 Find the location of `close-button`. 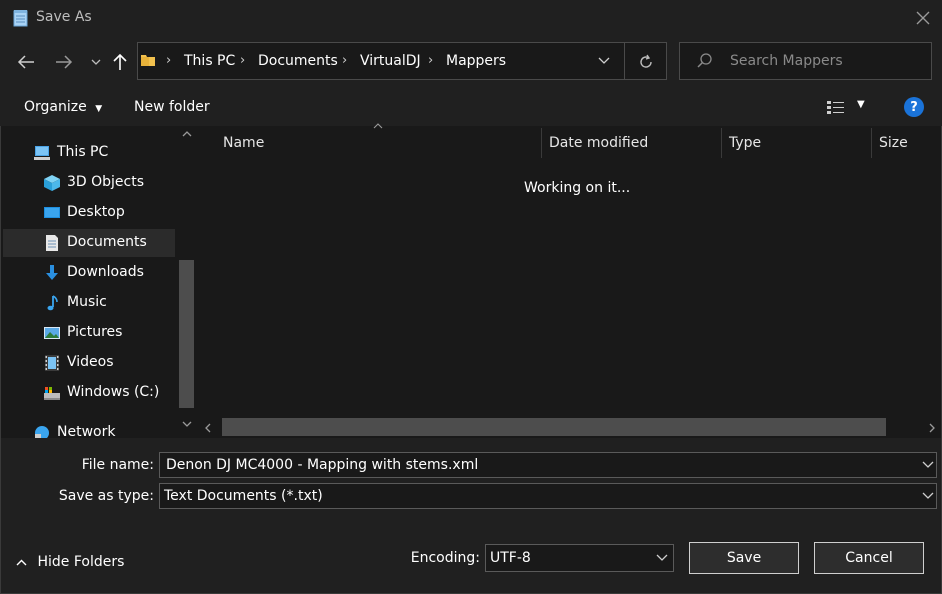

close-button is located at coordinates (923, 18).